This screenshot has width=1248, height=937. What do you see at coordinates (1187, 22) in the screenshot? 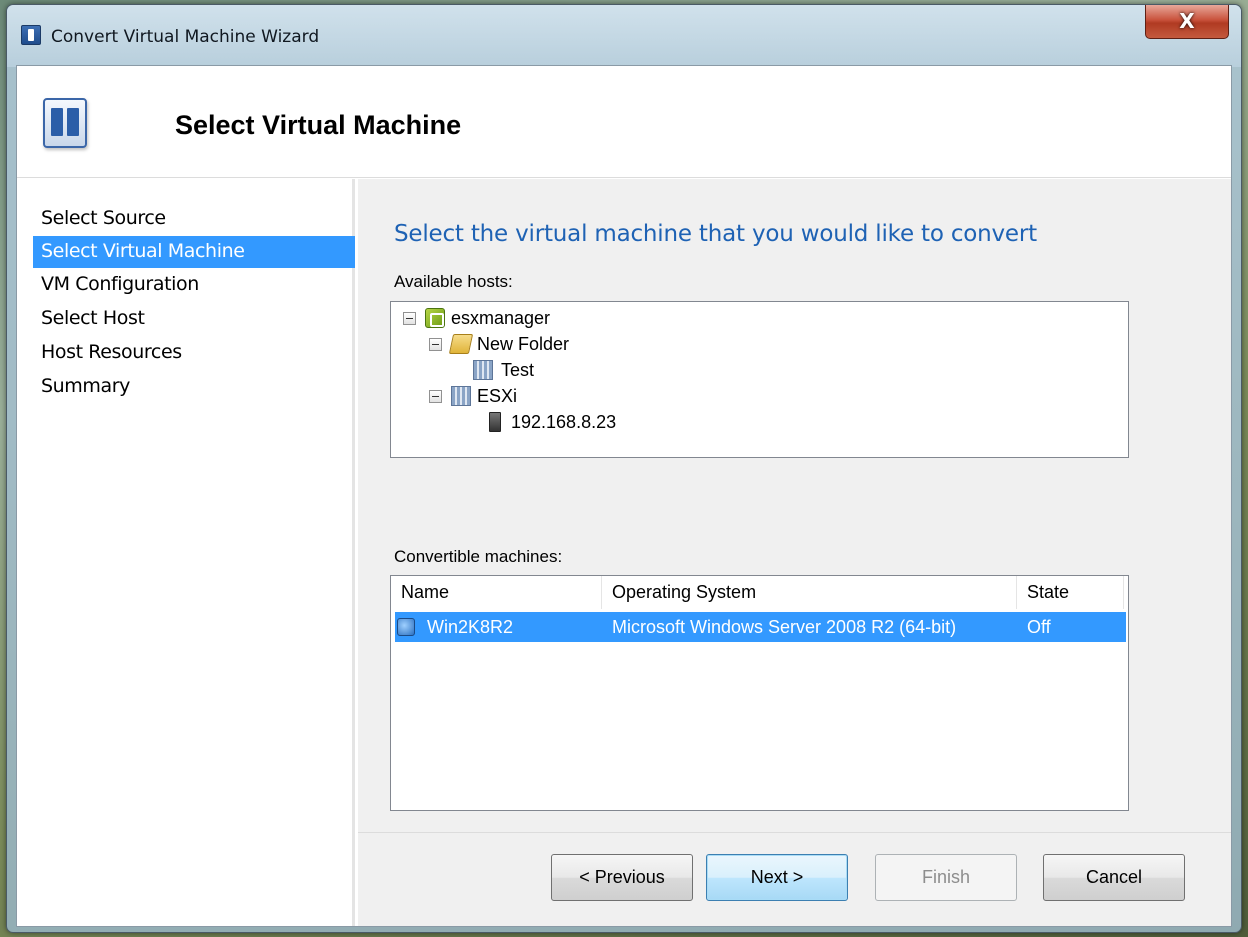
I see `close-button: X` at bounding box center [1187, 22].